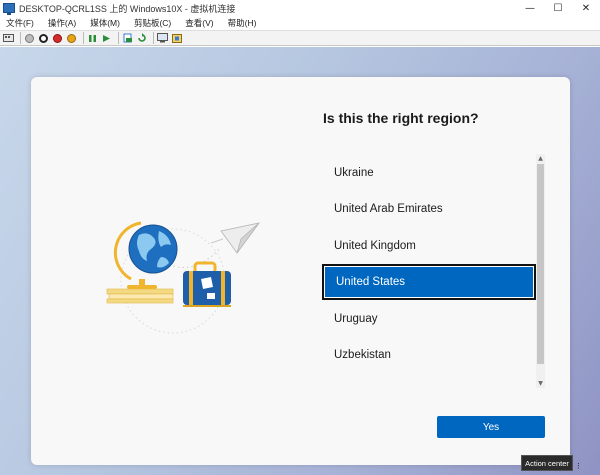 Image resolution: width=600 pixels, height=475 pixels. I want to click on region-option-uzbekistan: Uzbekistan, so click(429, 355).